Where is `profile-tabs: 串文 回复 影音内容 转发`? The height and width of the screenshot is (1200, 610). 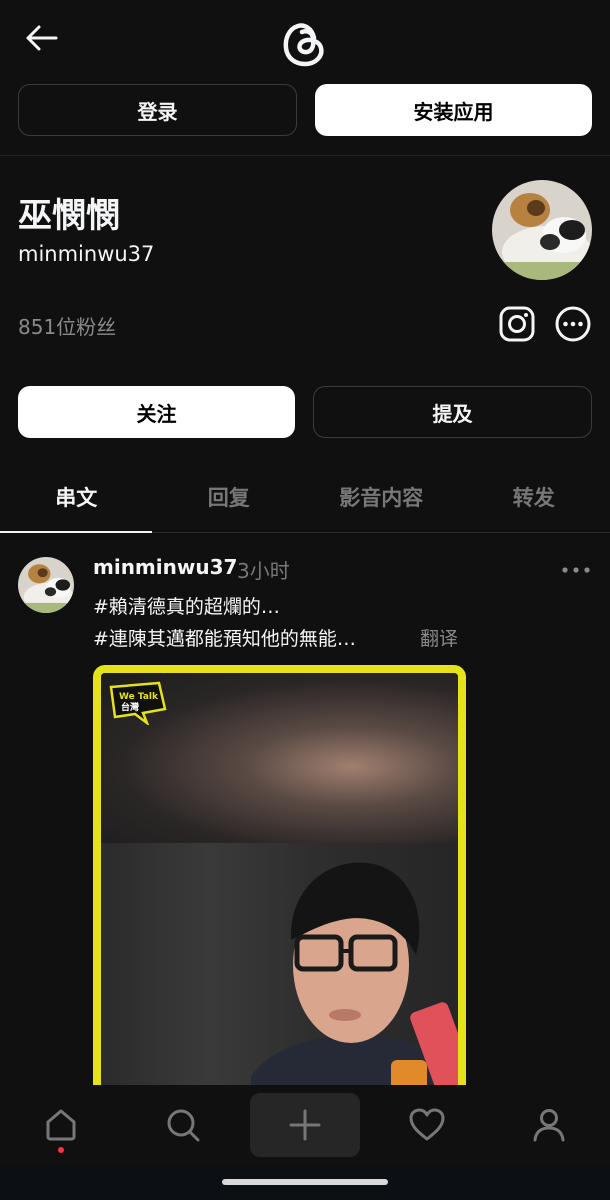
profile-tabs: 串文 回复 影音内容 转发 is located at coordinates (305, 497).